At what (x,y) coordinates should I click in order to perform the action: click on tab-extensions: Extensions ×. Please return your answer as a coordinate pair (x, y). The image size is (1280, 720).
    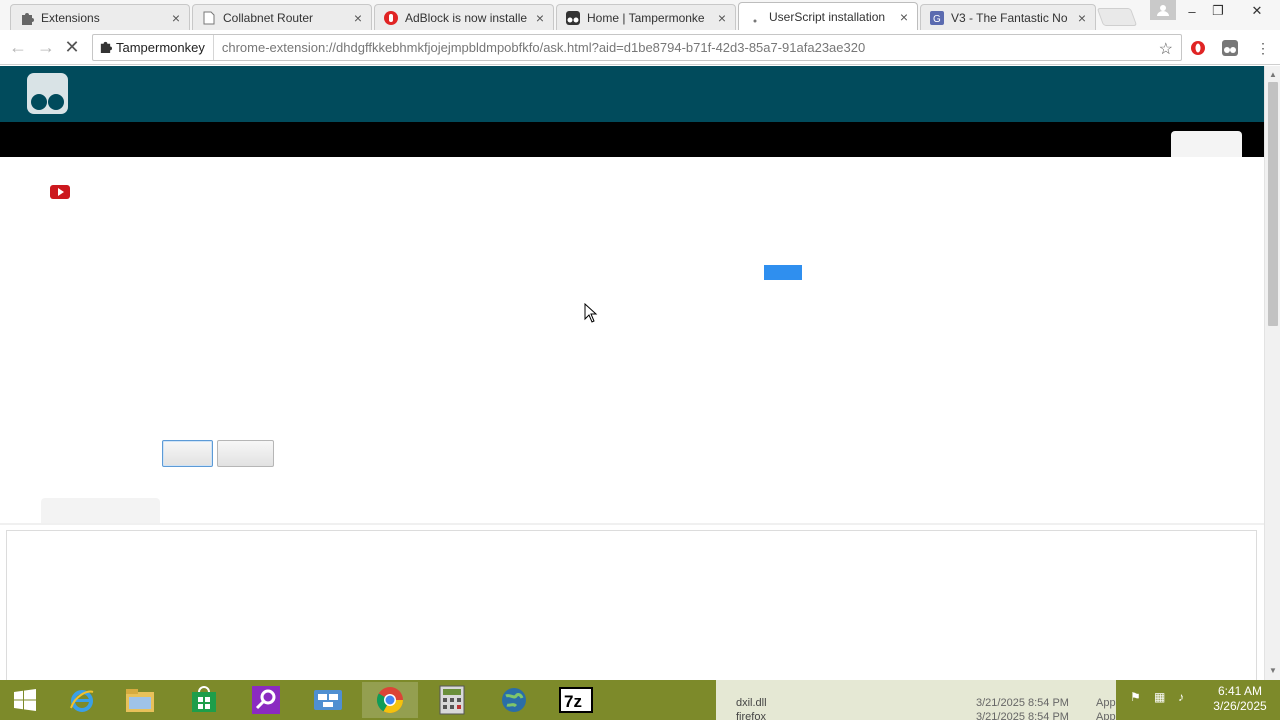
    Looking at the image, I should click on (100, 17).